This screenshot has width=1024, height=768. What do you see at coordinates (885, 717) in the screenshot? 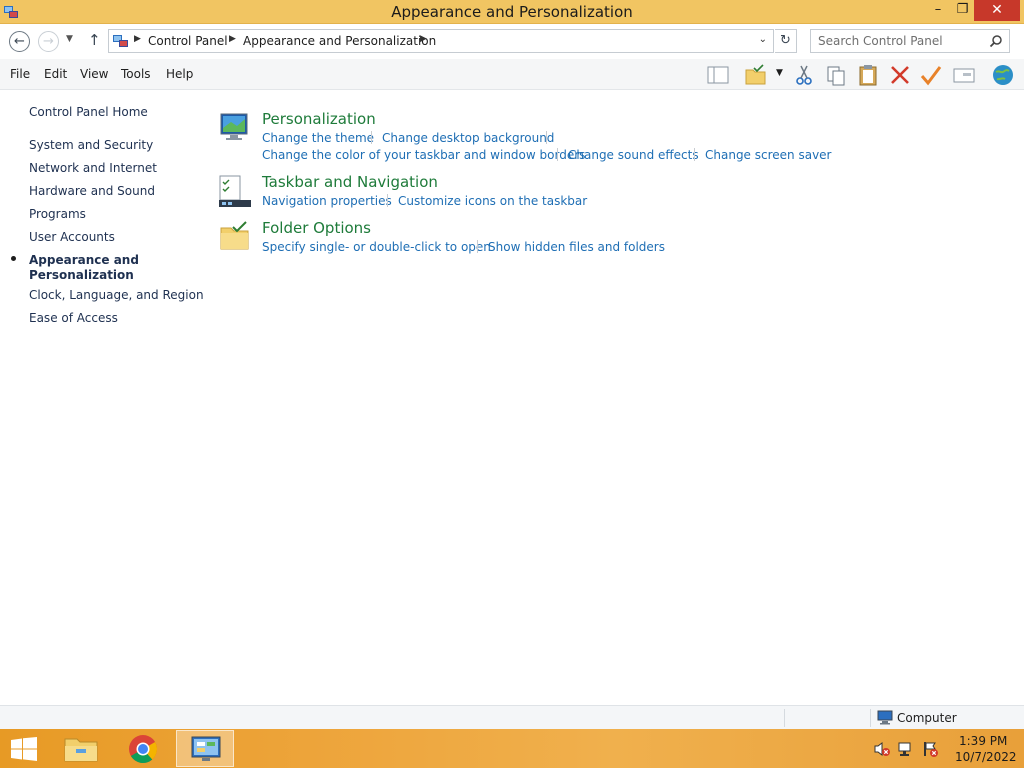
I see `computer-icon` at bounding box center [885, 717].